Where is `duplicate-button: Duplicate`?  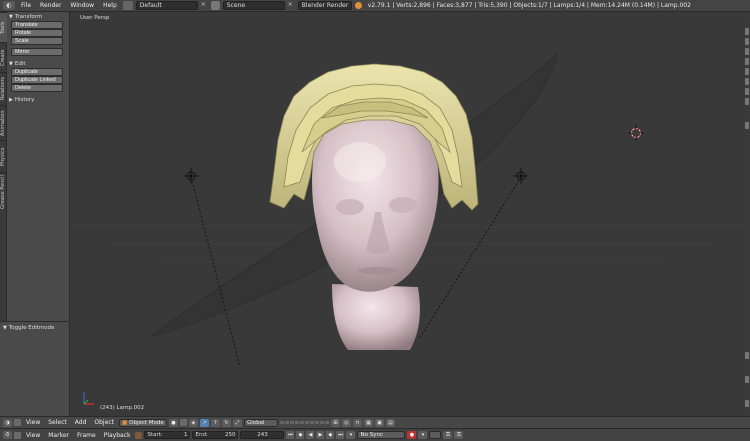 duplicate-button: Duplicate is located at coordinates (37, 72).